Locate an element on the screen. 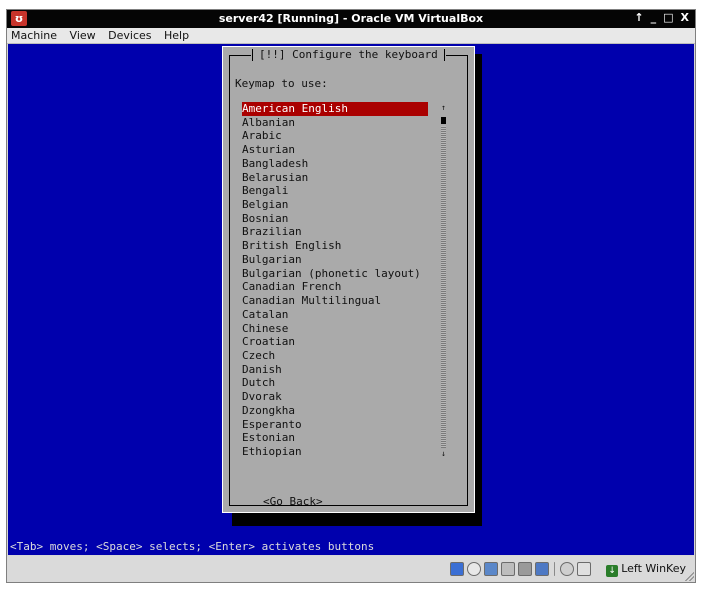 The width and height of the screenshot is (707, 589). keymap-item: Belarusian is located at coordinates (336, 178).